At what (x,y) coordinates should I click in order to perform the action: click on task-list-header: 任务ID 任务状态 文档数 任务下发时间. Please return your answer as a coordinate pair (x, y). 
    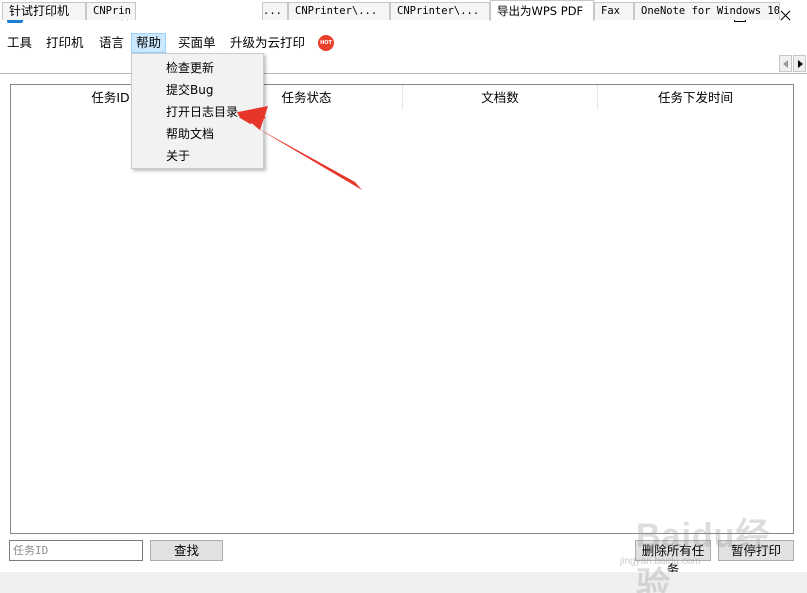
    Looking at the image, I should click on (402, 97).